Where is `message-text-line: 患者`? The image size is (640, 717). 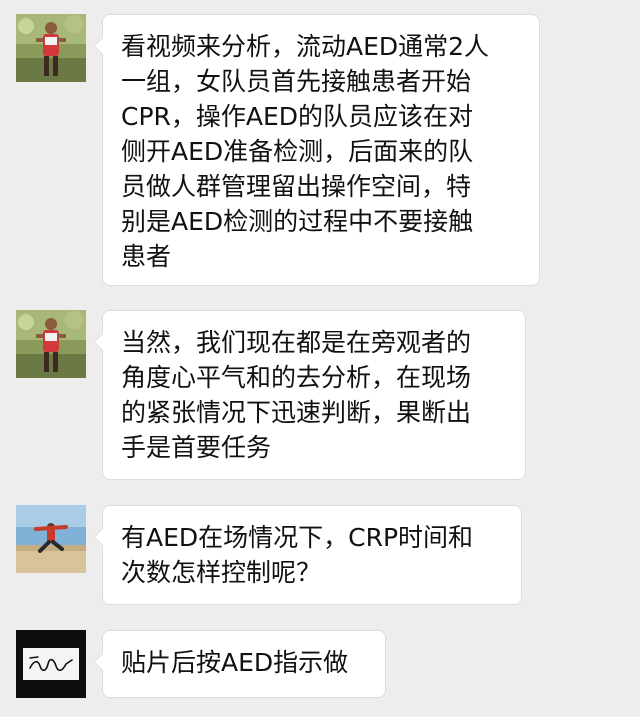
message-text-line: 患者 is located at coordinates (146, 256).